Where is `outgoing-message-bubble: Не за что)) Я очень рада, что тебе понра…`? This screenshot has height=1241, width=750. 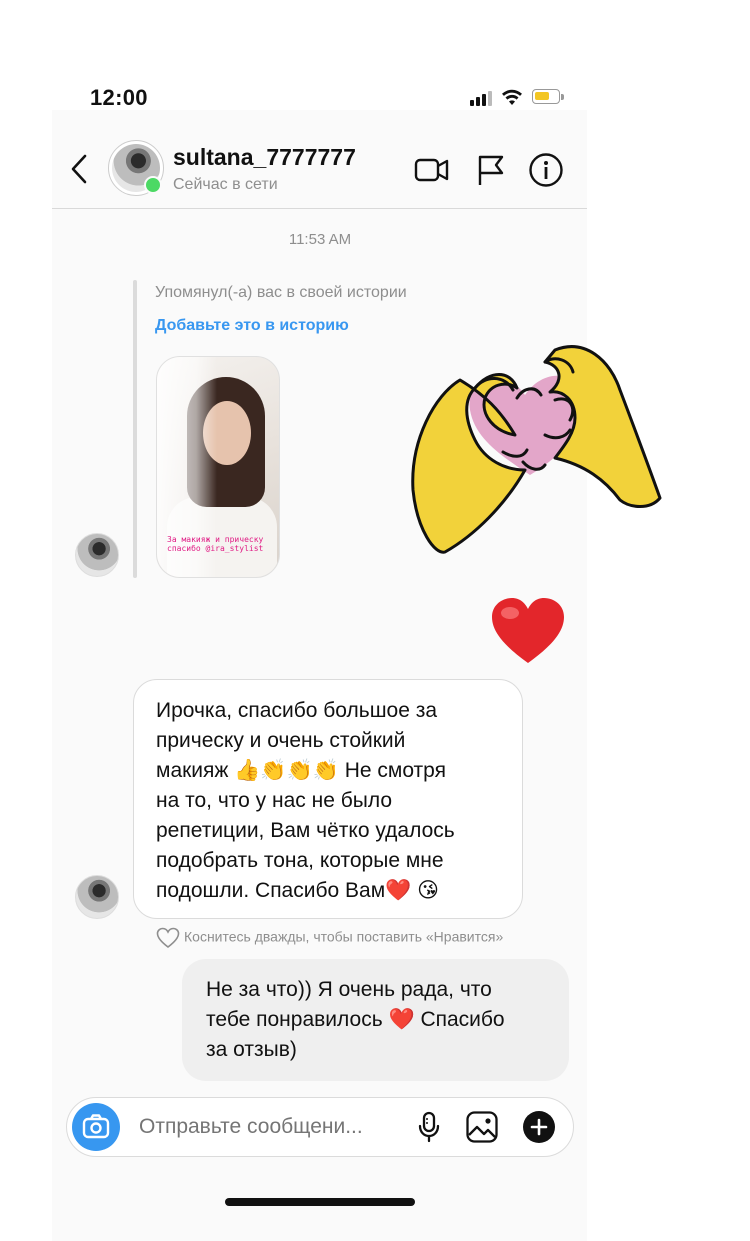
outgoing-message-bubble: Не за что)) Я очень рада, что тебе понра… is located at coordinates (375, 1020).